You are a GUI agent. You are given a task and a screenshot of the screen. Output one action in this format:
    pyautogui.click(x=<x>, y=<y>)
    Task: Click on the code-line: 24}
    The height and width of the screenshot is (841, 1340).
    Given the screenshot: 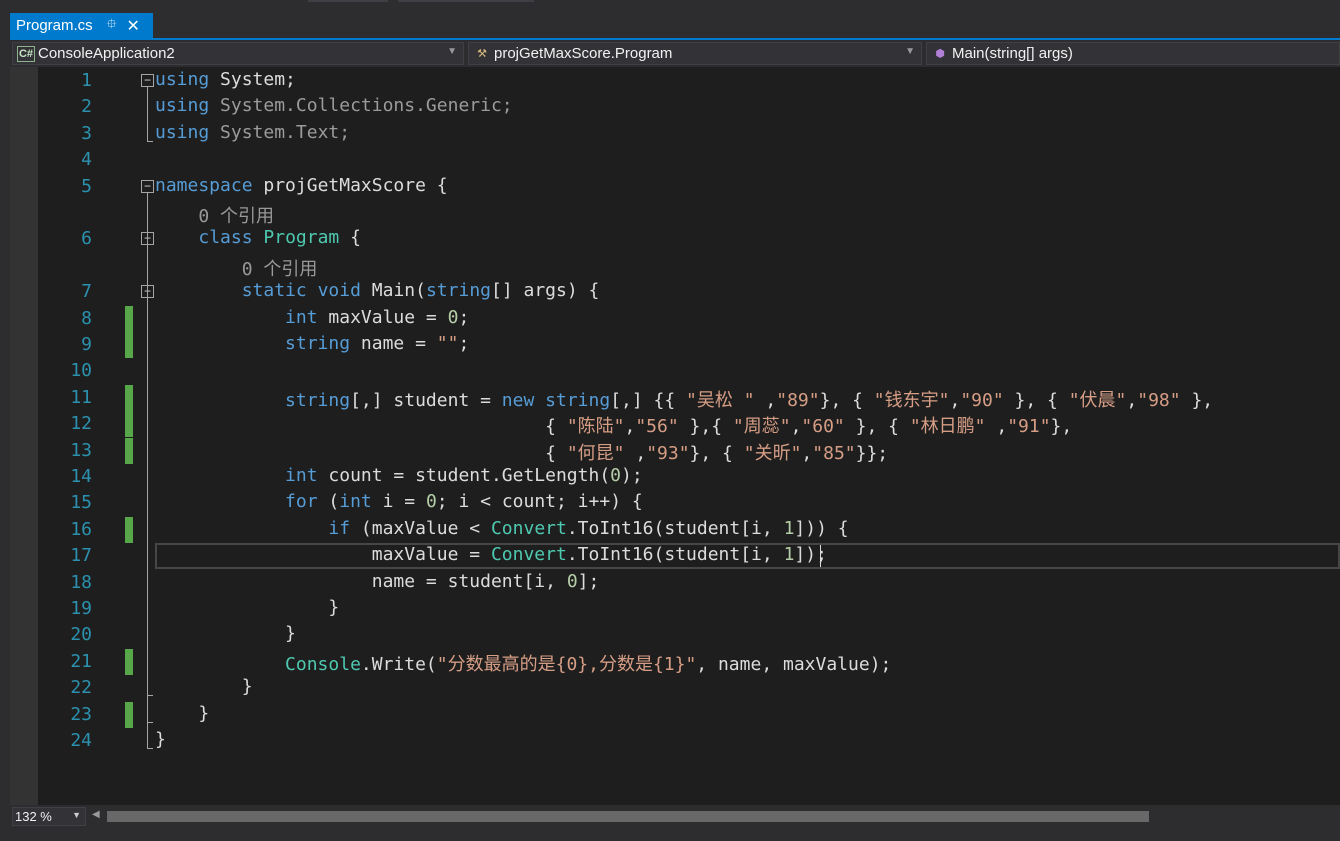 What is the action you would take?
    pyautogui.click(x=675, y=741)
    